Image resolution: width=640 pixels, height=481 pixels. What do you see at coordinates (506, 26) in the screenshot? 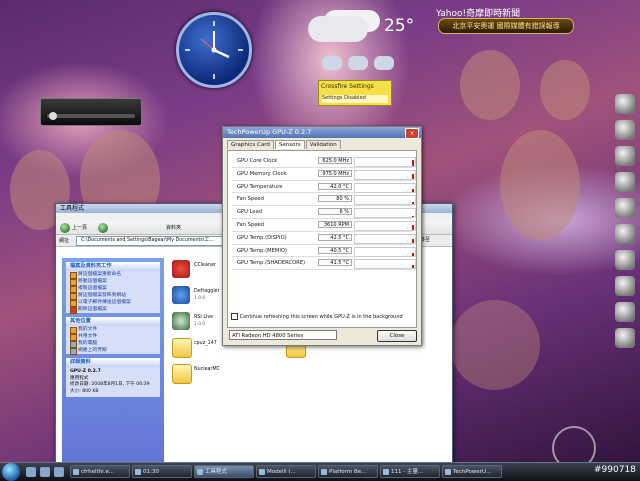
I see `news-headline: 北京平安奧運 國際媒體有錯誤報導` at bounding box center [506, 26].